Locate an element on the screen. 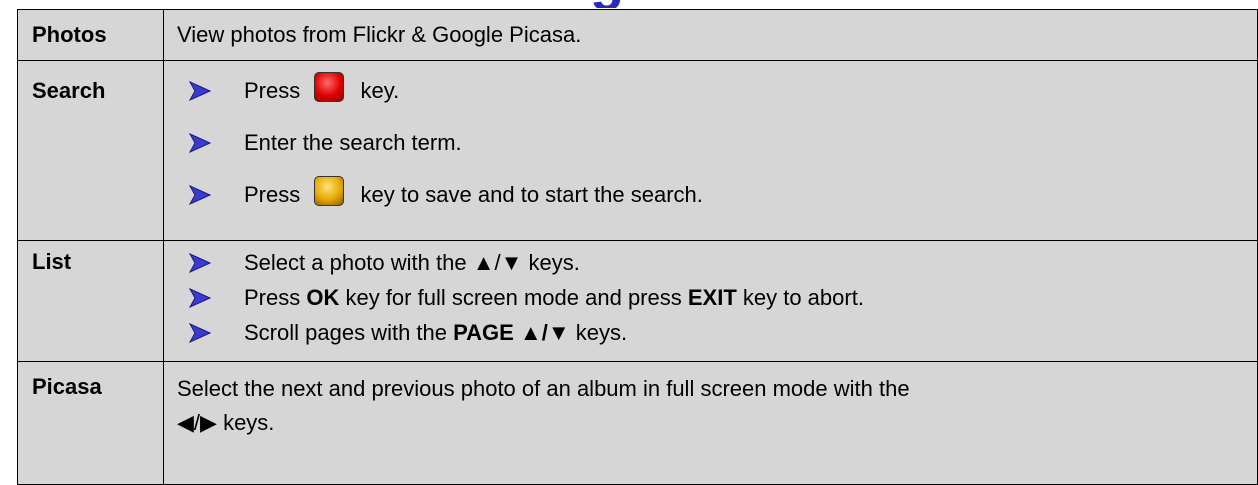 The image size is (1258, 485). bullet-text: key to save and to start the search. is located at coordinates (531, 194).